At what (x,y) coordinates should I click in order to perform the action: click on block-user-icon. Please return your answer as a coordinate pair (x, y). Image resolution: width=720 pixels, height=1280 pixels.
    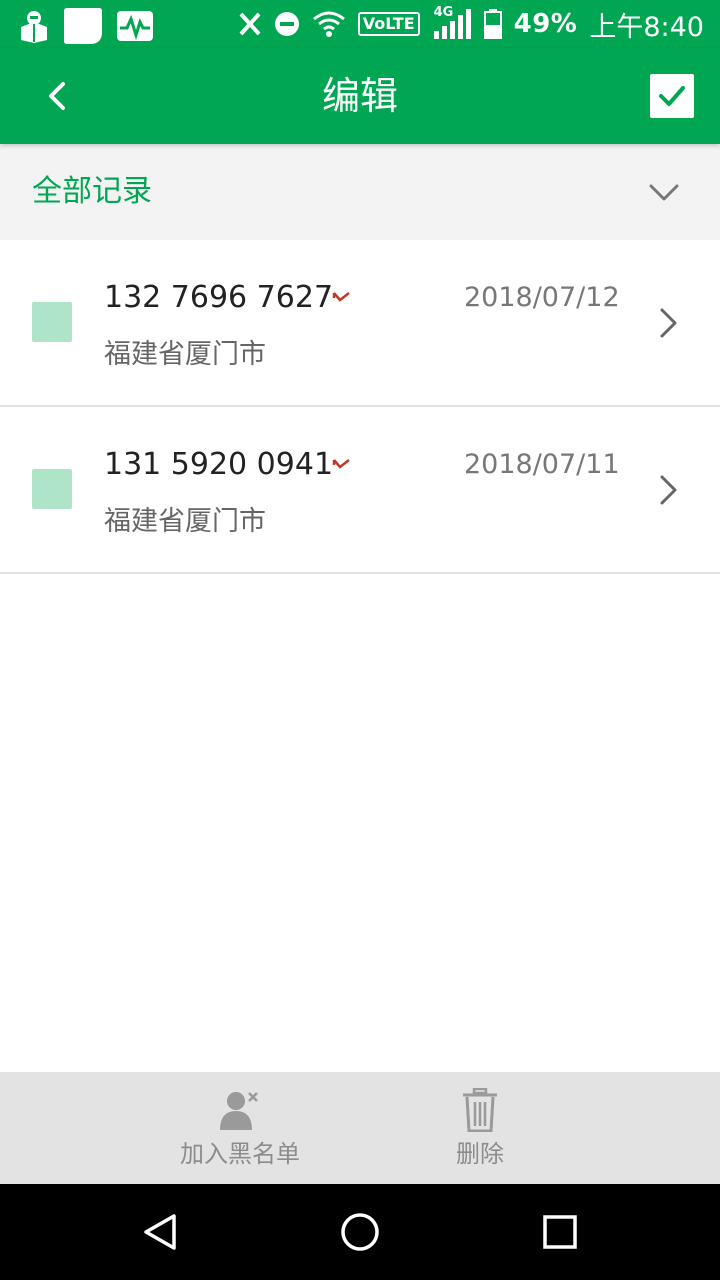
    Looking at the image, I should click on (239, 1111).